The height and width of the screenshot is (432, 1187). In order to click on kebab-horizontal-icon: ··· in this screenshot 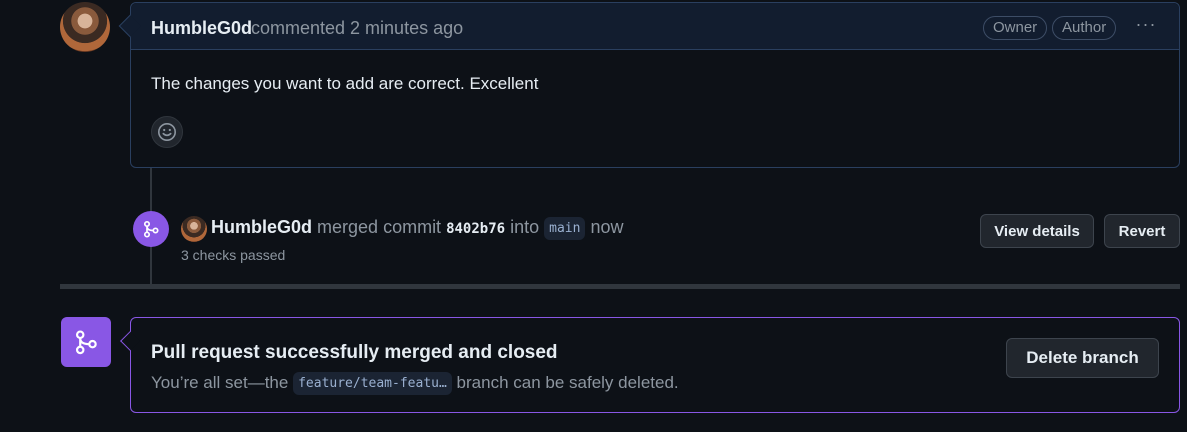, I will do `click(1146, 26)`.